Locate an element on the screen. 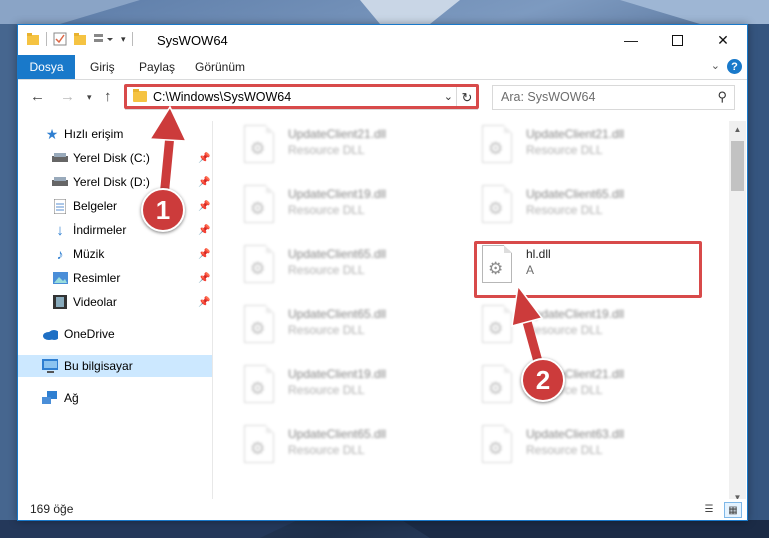 Image resolution: width=769 pixels, height=538 pixels. sidebar-item-label: Yerel Disk (D:) is located at coordinates (111, 182).